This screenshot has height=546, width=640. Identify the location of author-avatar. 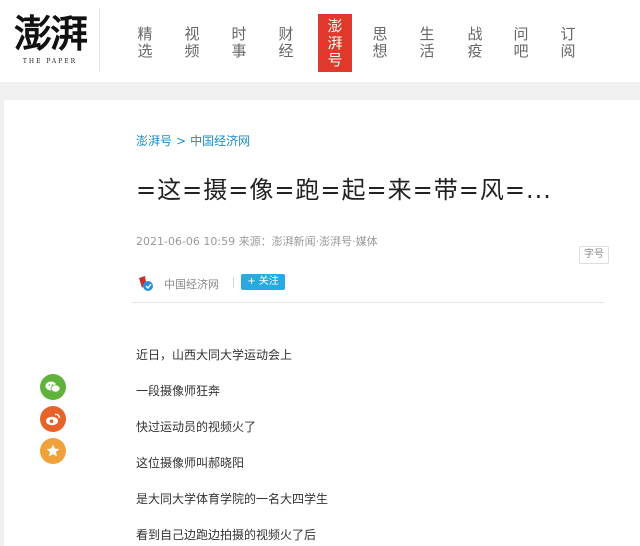
(145, 283).